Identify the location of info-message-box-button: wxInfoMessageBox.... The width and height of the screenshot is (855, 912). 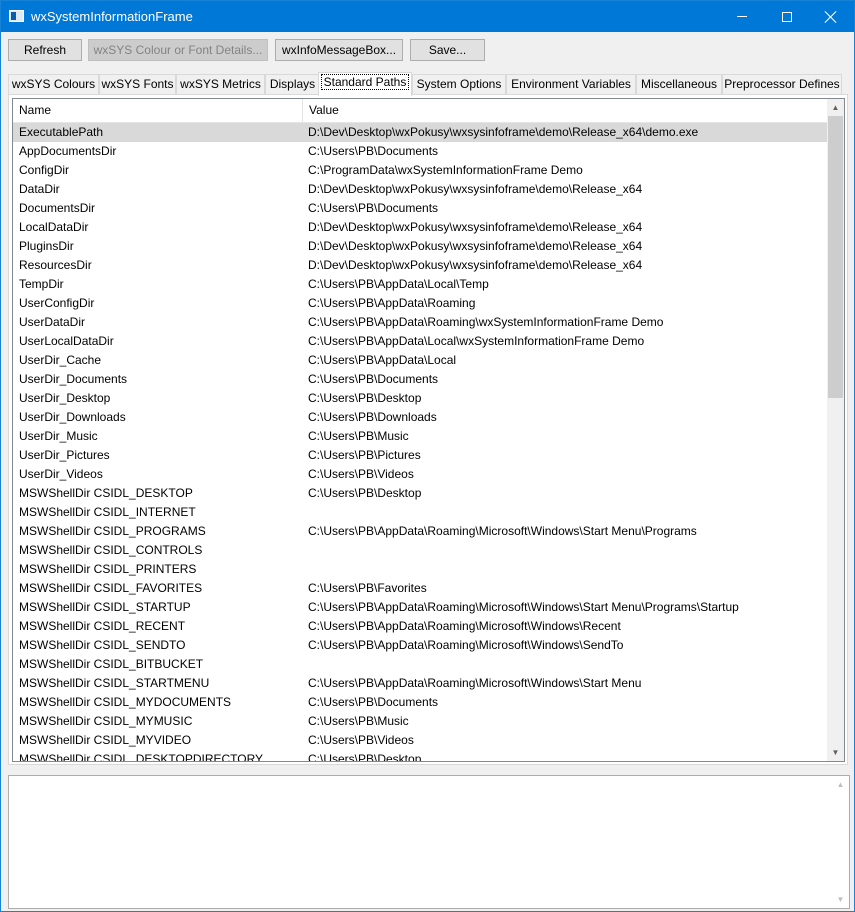
(339, 50).